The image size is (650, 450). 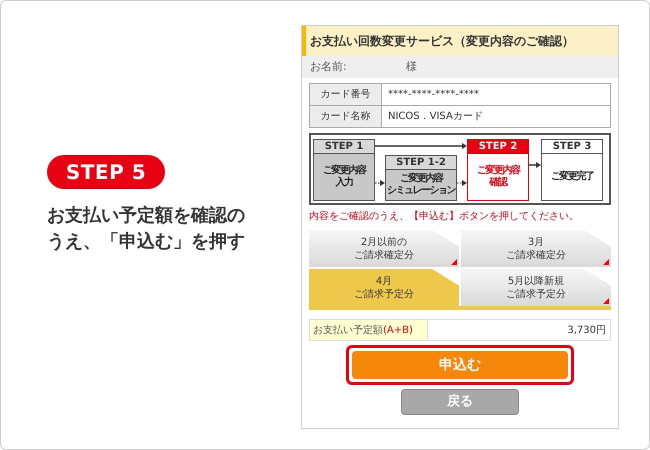 What do you see at coordinates (496, 95) in the screenshot?
I see `table-cell: ****-****-****-****` at bounding box center [496, 95].